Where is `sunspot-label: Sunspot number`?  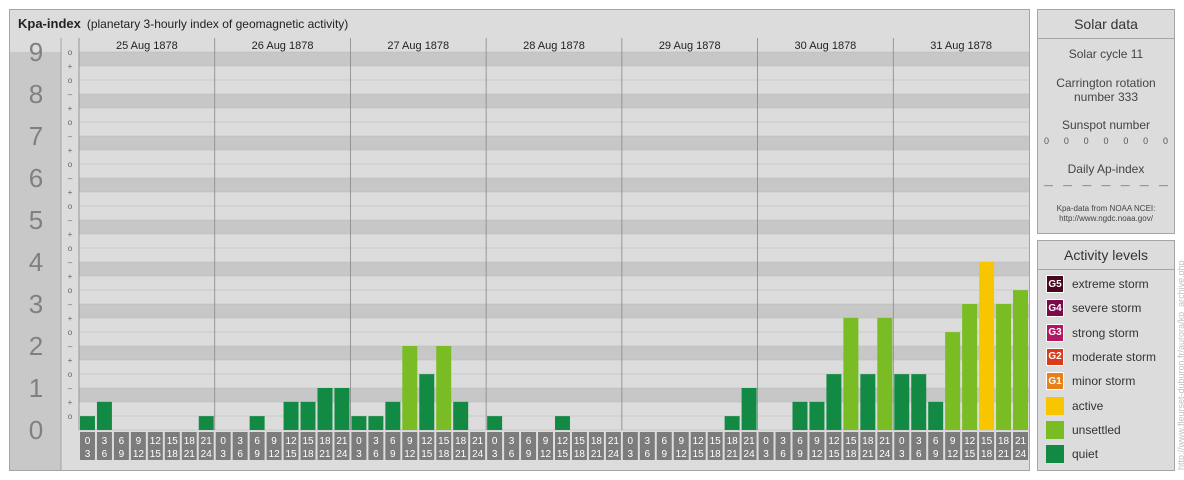
sunspot-label: Sunspot number is located at coordinates (1106, 125).